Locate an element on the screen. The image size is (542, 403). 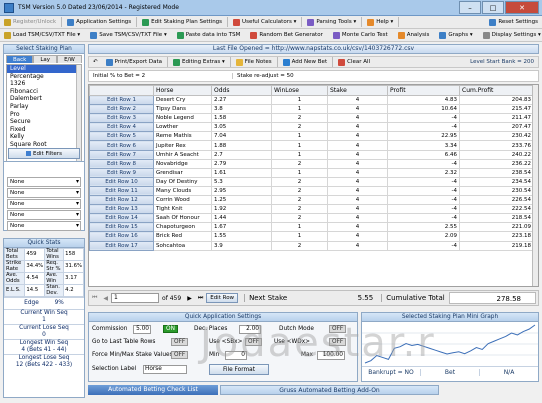
edit-row-button: Edit Row 9 is located at coordinates (121, 172).